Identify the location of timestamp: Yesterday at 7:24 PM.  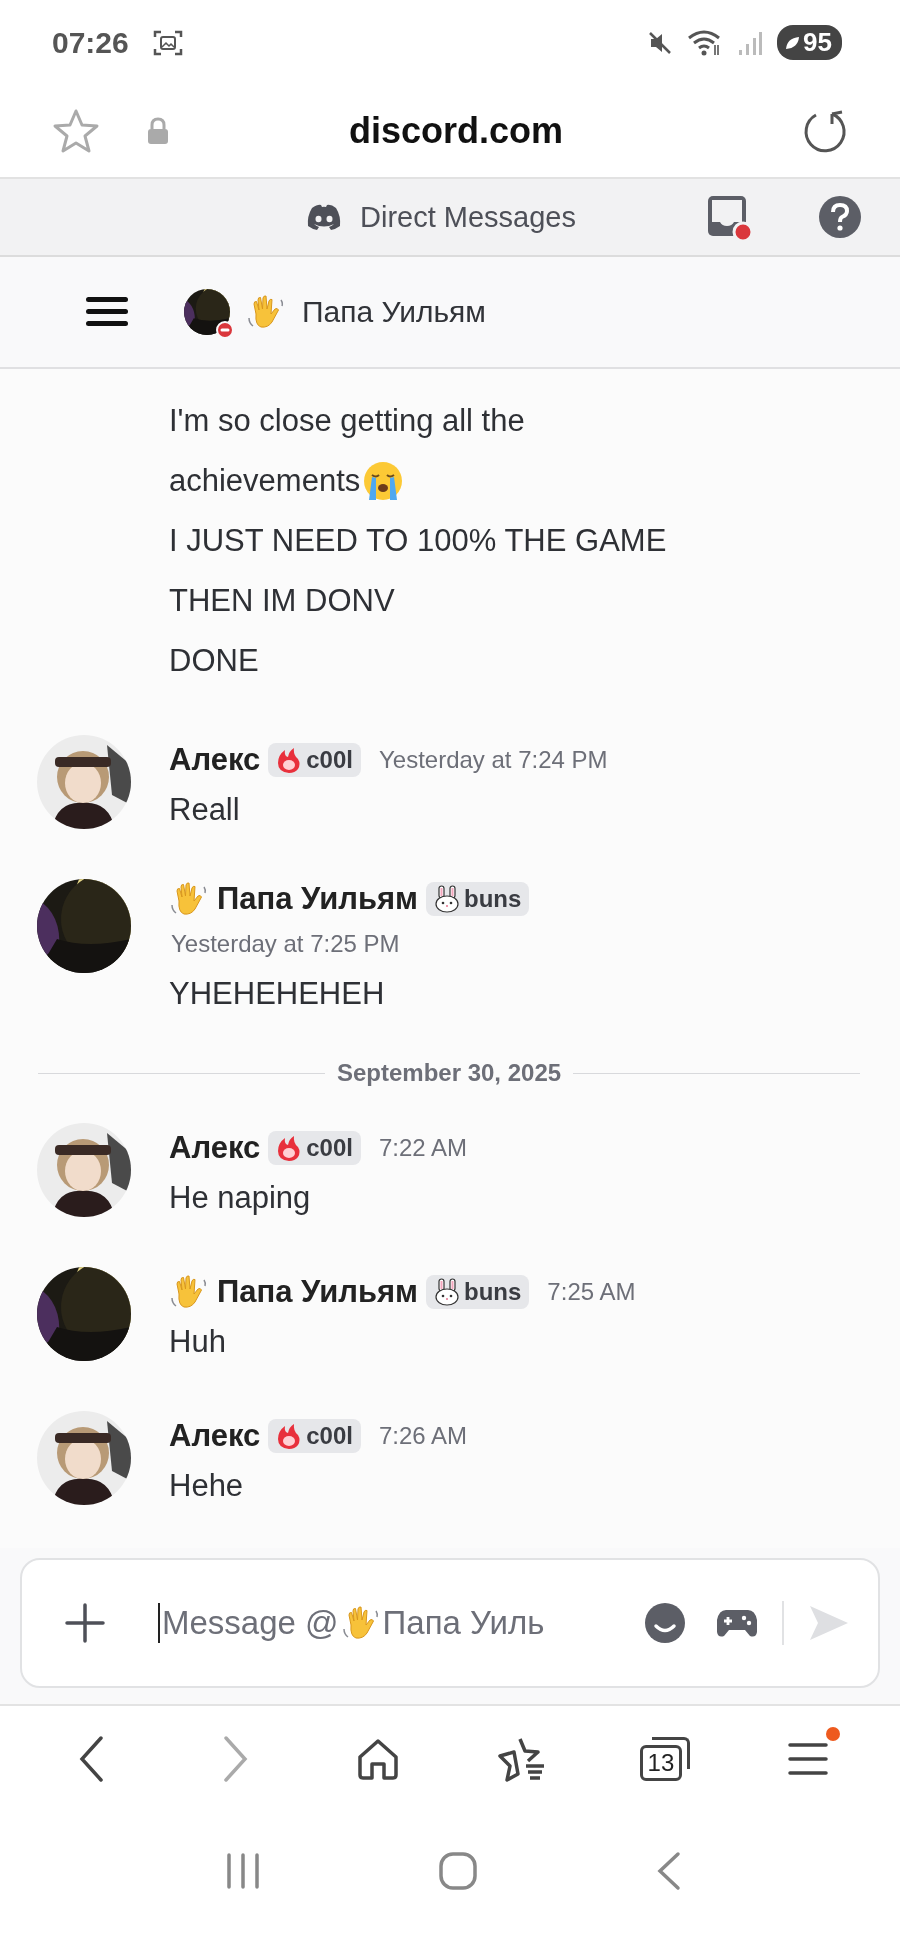
(493, 760).